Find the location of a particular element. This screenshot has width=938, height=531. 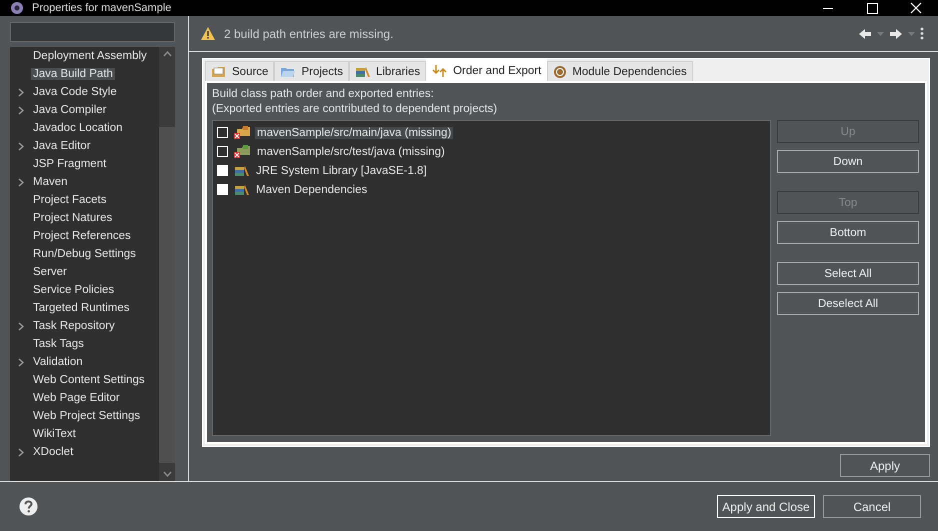

tree-item: Web Page Editor is located at coordinates (76, 398).